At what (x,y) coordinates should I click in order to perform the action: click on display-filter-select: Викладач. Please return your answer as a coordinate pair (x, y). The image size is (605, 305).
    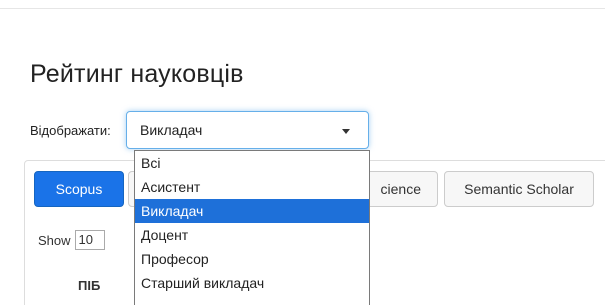
    Looking at the image, I should click on (247, 130).